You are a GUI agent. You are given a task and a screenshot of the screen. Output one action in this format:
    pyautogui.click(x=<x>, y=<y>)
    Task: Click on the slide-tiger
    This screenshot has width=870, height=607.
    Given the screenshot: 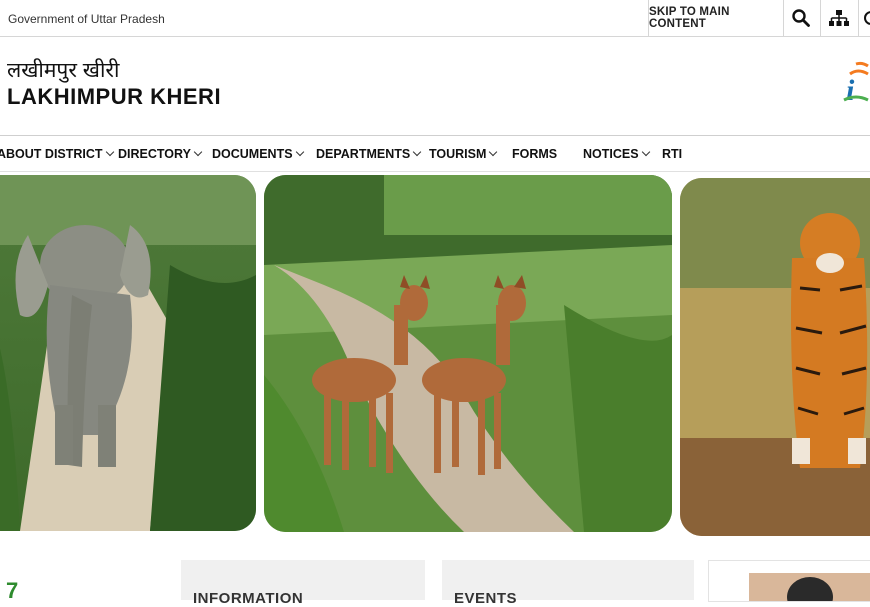 What is the action you would take?
    pyautogui.click(x=775, y=357)
    